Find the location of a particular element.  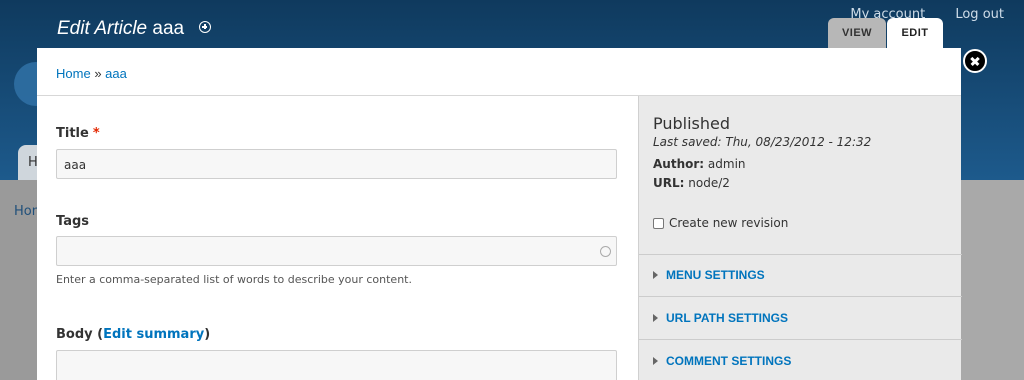

tab-view: VIEW is located at coordinates (857, 33).